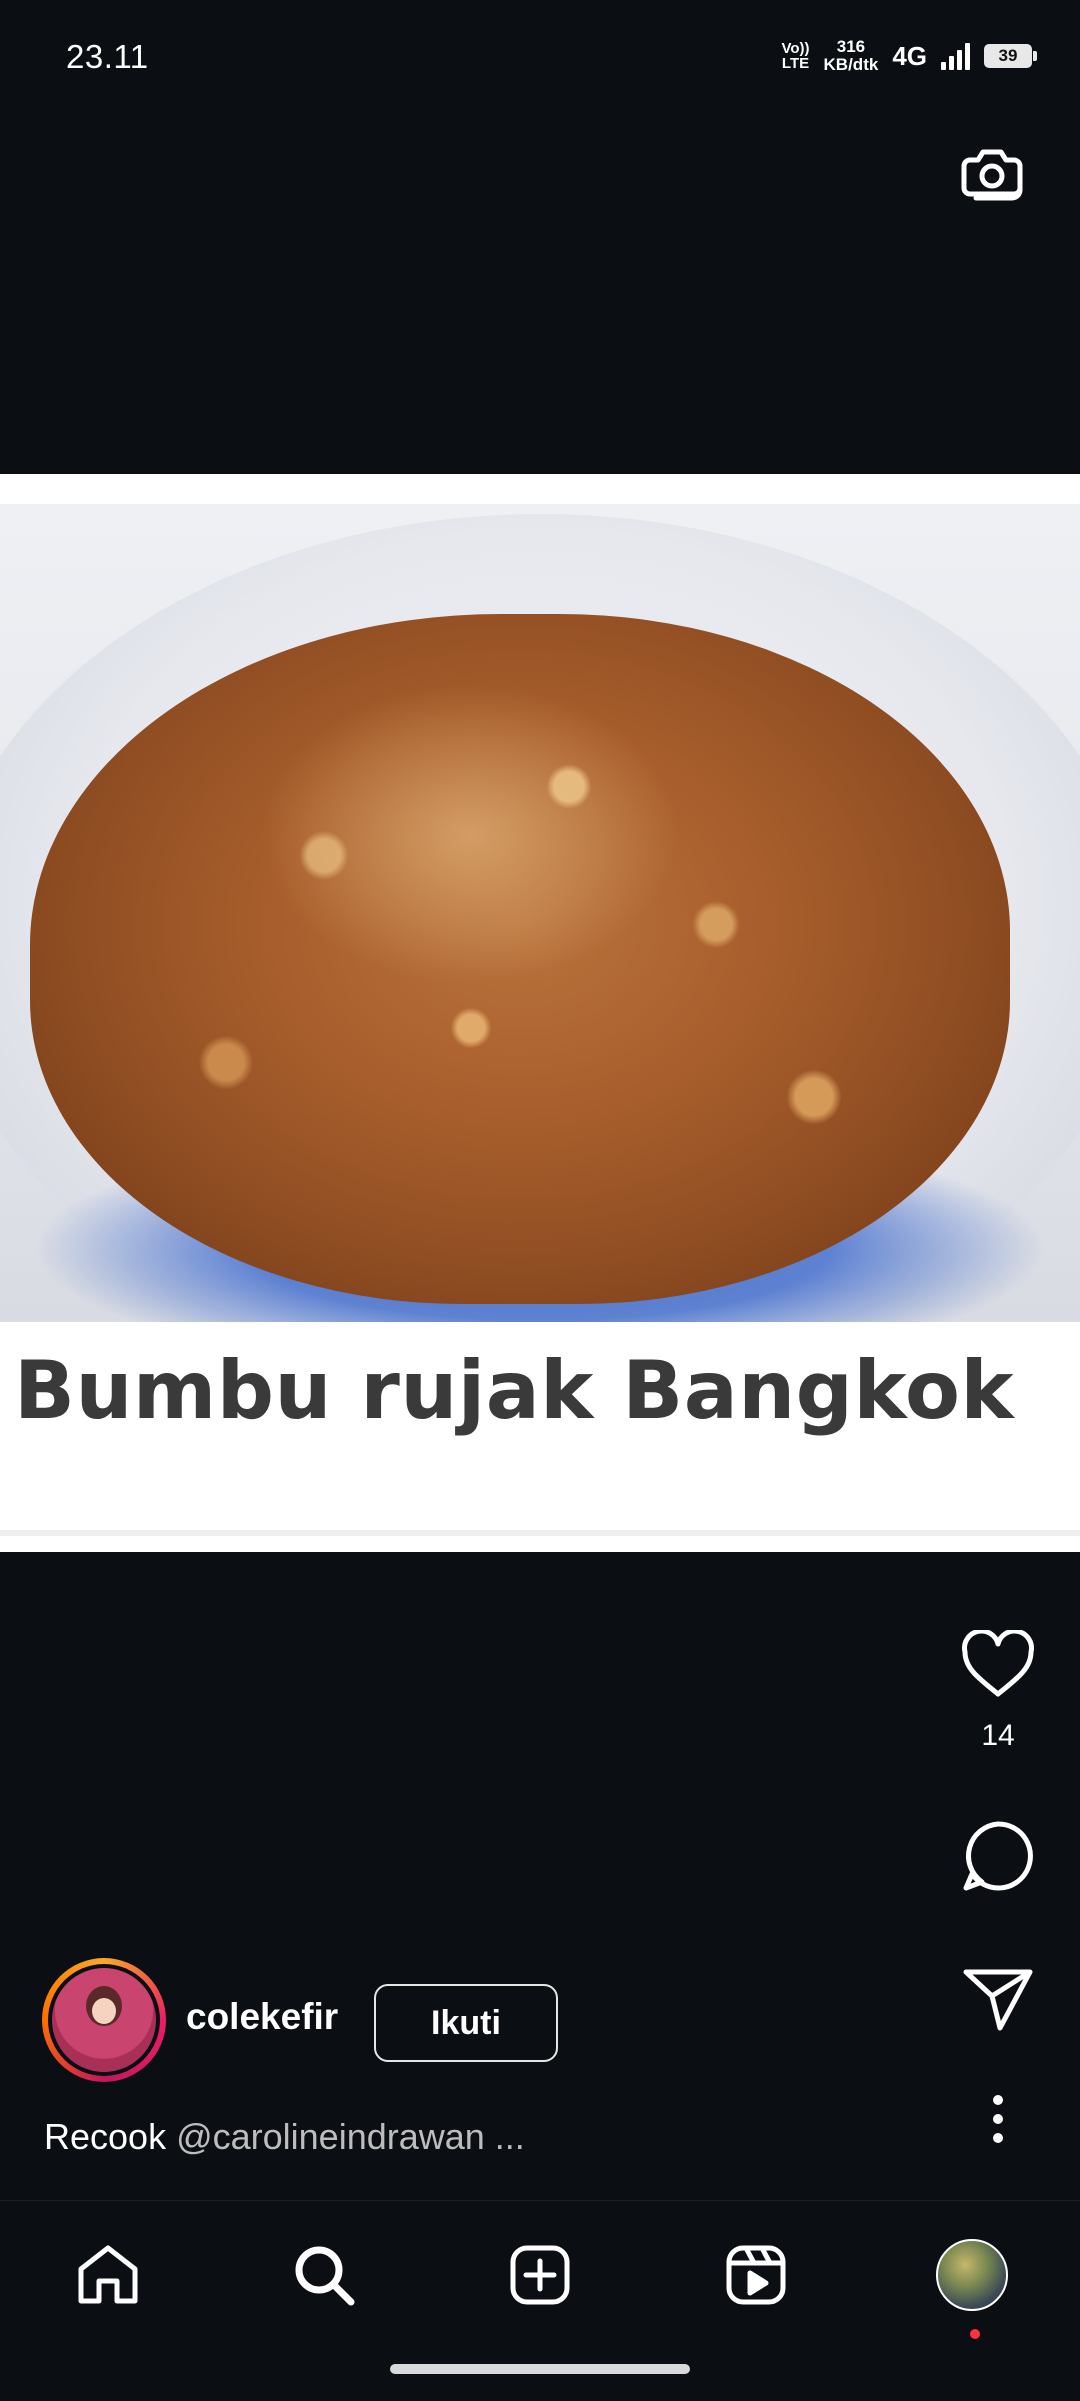 The image size is (1080, 2401). I want to click on battery-icon: 39, so click(1010, 56).